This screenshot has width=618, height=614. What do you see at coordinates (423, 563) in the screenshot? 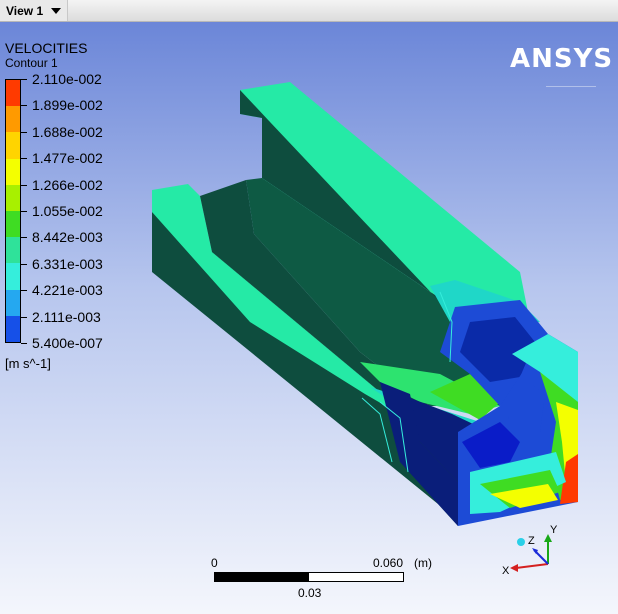
I see `scale-unit-label: (m)` at bounding box center [423, 563].